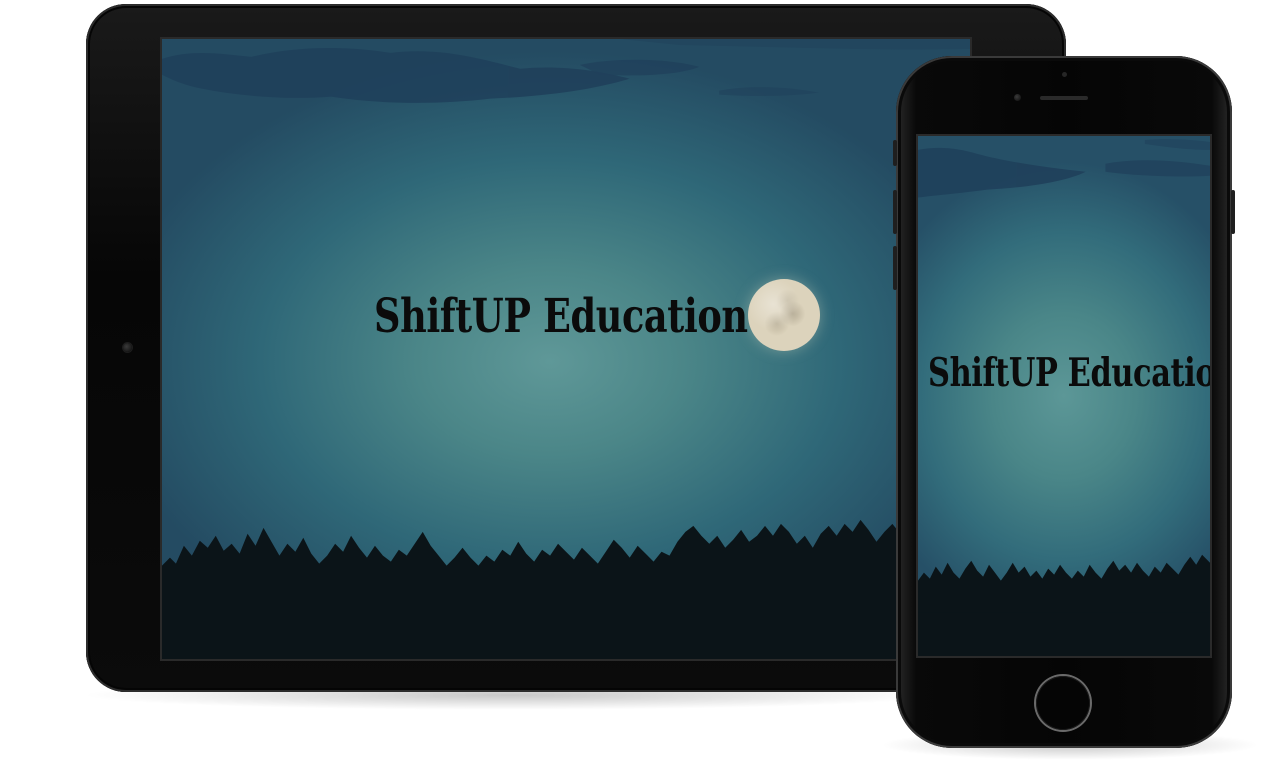 This screenshot has height=771, width=1277. Describe the element at coordinates (895, 153) in the screenshot. I see `mute-switch` at that location.